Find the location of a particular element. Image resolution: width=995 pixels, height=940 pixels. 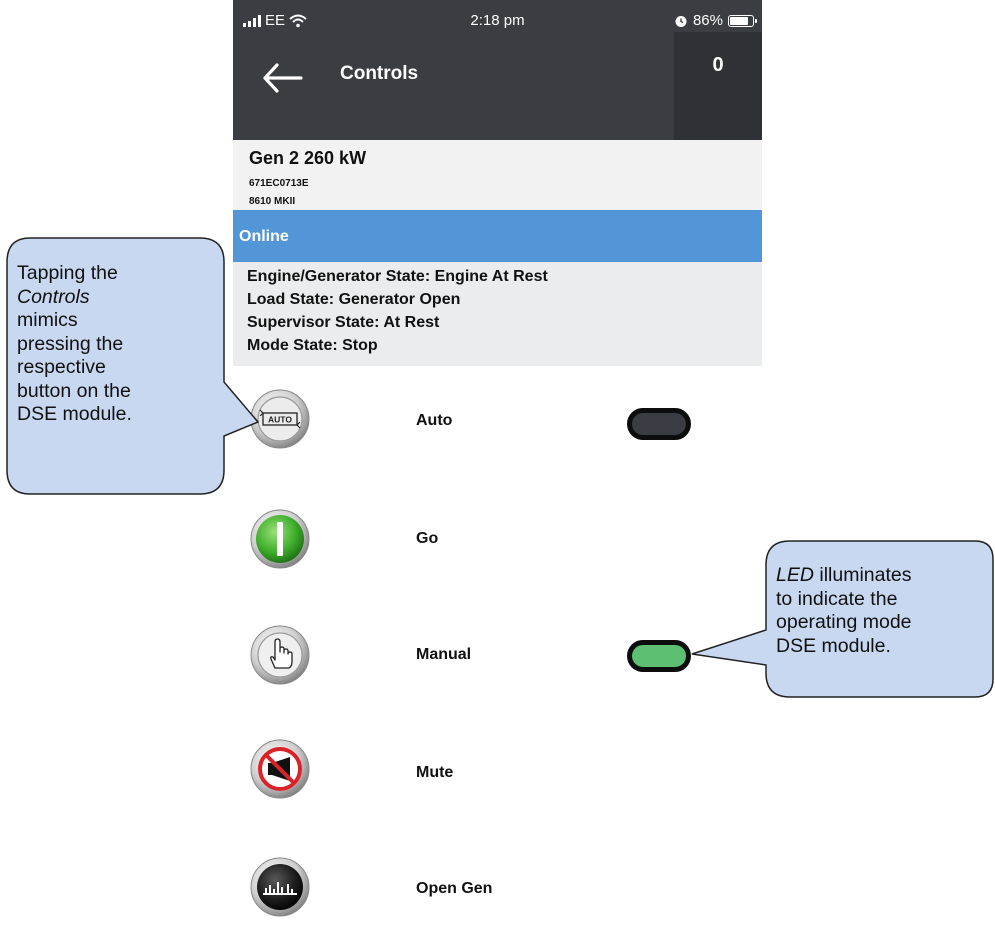

alarm-icon is located at coordinates (681, 21).